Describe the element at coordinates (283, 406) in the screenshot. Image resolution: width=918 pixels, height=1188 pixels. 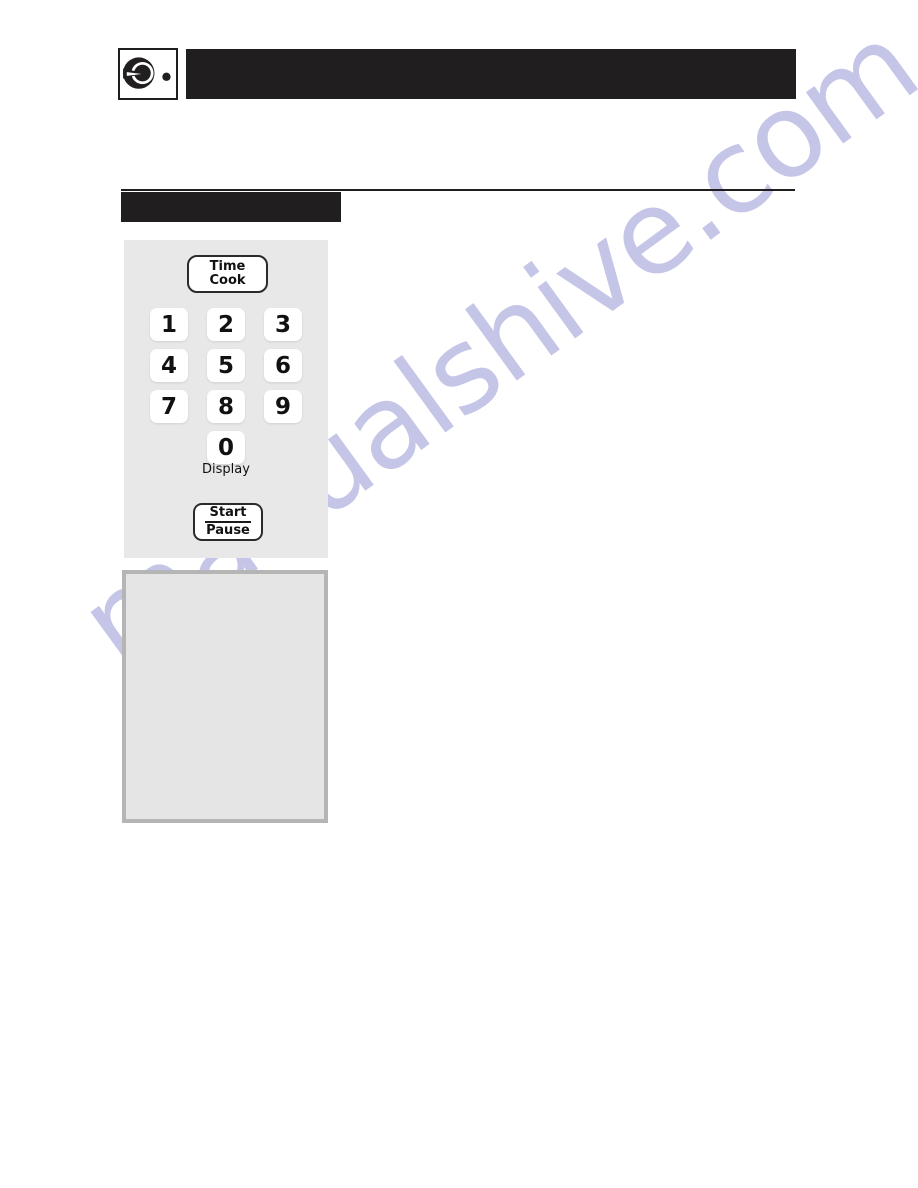
I see `number-key-9: 9` at that location.